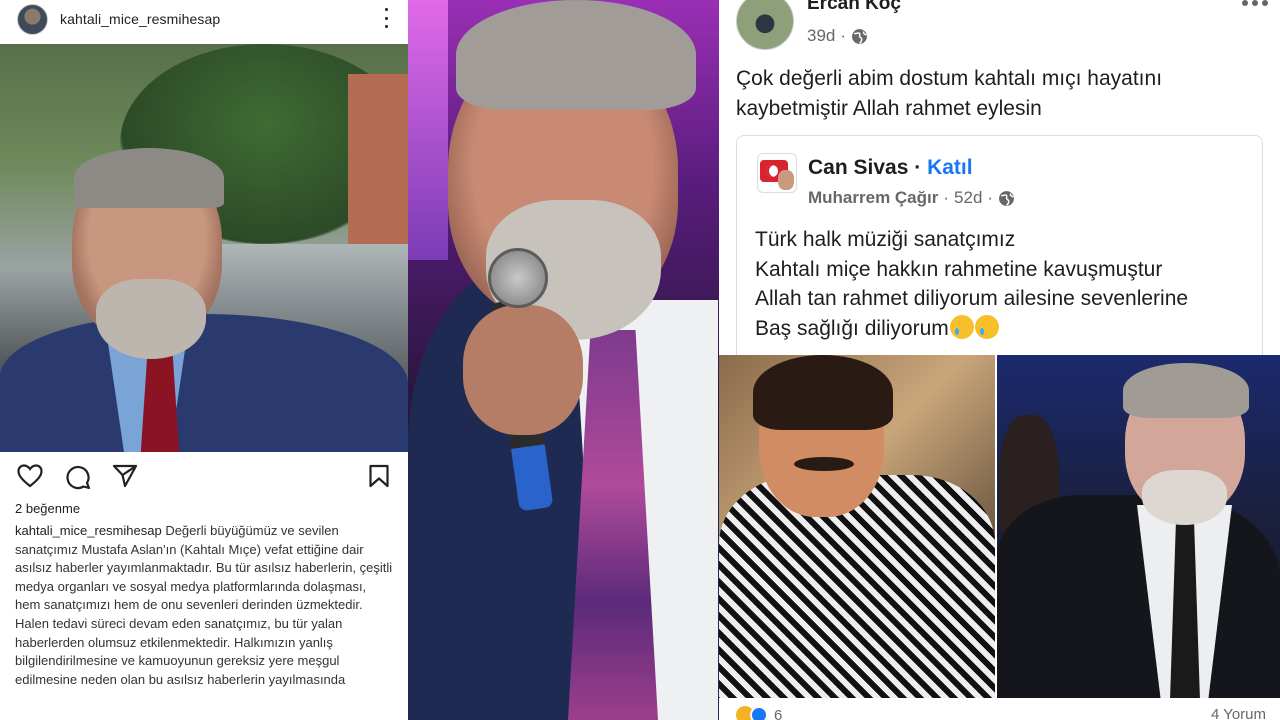 The height and width of the screenshot is (720, 1280). What do you see at coordinates (47, 508) in the screenshot?
I see `like-count: 2 beğenme` at bounding box center [47, 508].